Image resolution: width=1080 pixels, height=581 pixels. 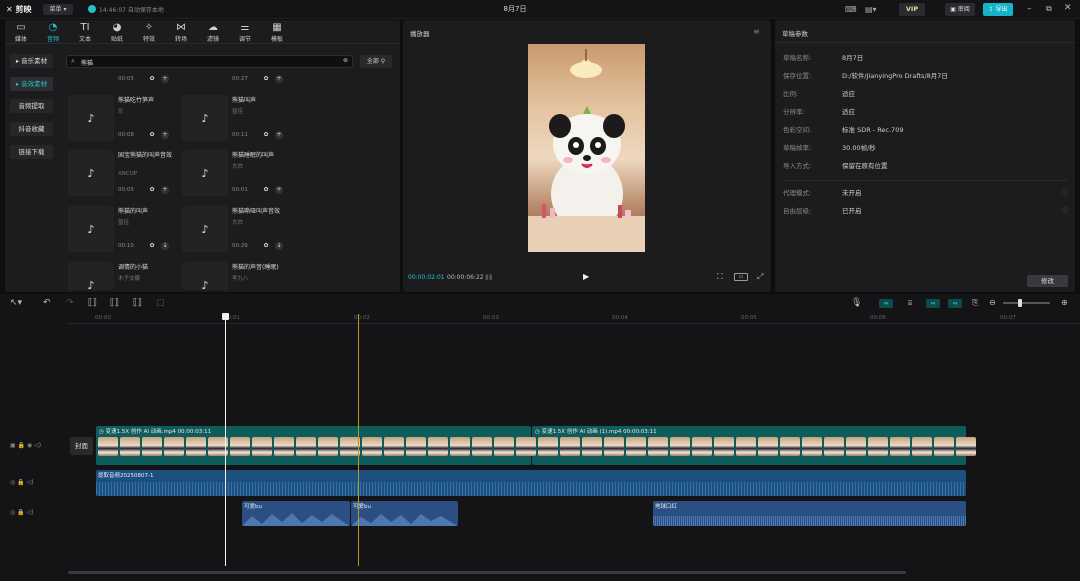 What do you see at coordinates (31, 61) in the screenshot?
I see `sidebar-item-music: ▸ 音乐素材` at bounding box center [31, 61].